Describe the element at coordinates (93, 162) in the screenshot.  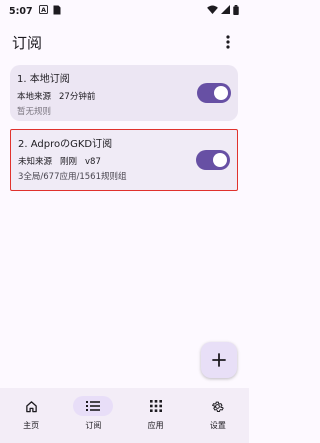
I see `subscription-version: v87` at that location.